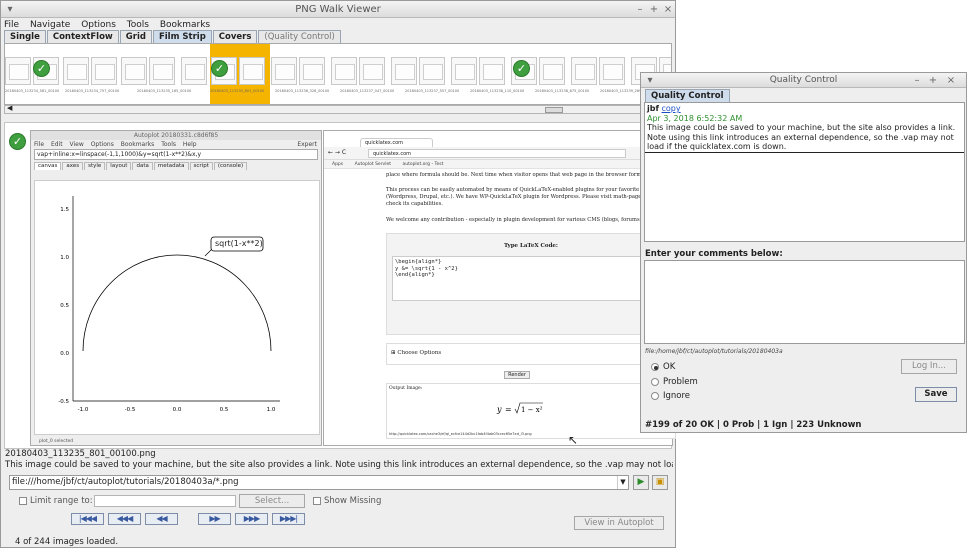 This screenshot has width=968, height=548. What do you see at coordinates (61, 501) in the screenshot?
I see `limit-range-label: Limit range to:` at bounding box center [61, 501].